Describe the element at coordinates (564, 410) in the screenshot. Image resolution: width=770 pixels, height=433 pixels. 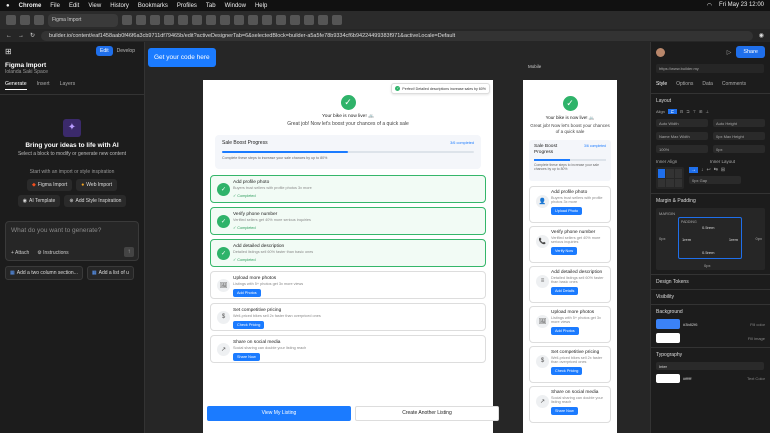
I see `mobile-task-button: Share Now` at that location.